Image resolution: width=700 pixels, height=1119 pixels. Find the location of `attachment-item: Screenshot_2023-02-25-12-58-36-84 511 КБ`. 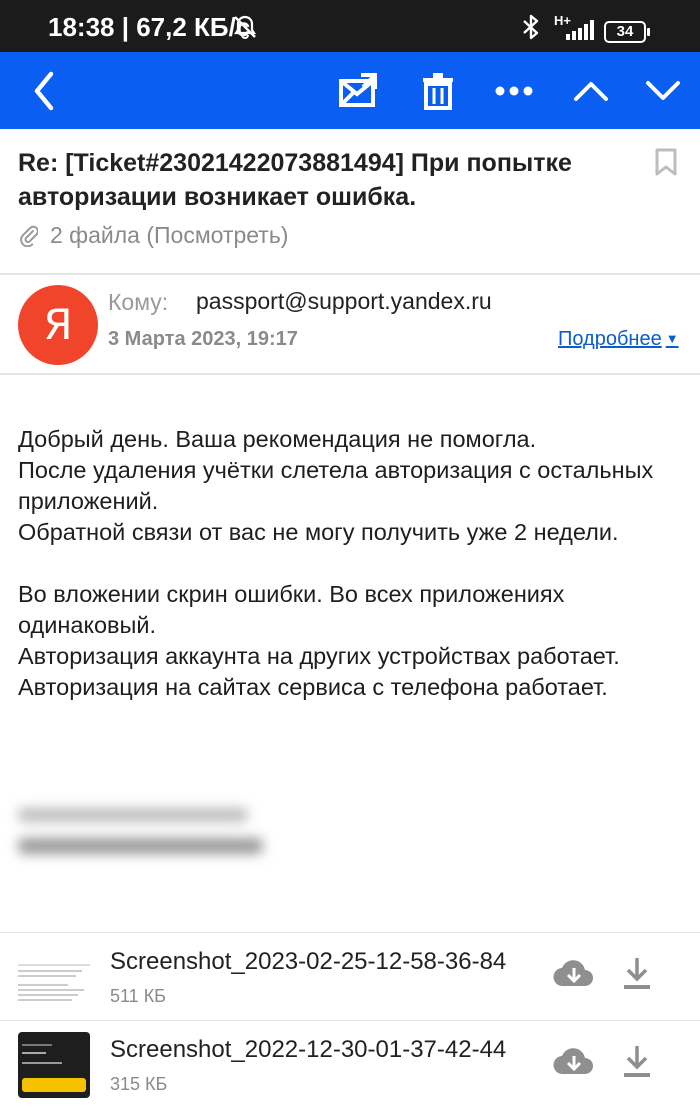

attachment-item: Screenshot_2023-02-25-12-58-36-84 511 КБ is located at coordinates (350, 977).